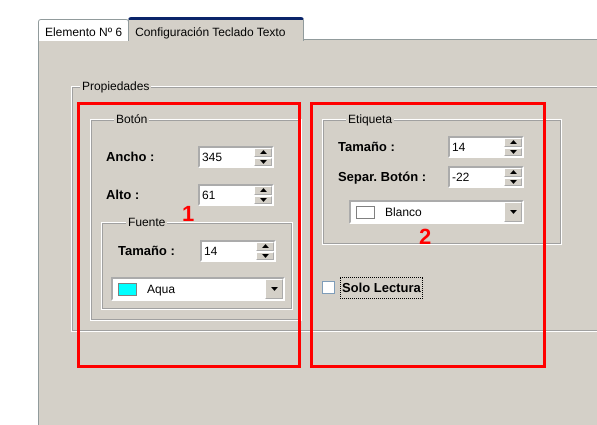  I want to click on annotation-number: 1, so click(188, 214).